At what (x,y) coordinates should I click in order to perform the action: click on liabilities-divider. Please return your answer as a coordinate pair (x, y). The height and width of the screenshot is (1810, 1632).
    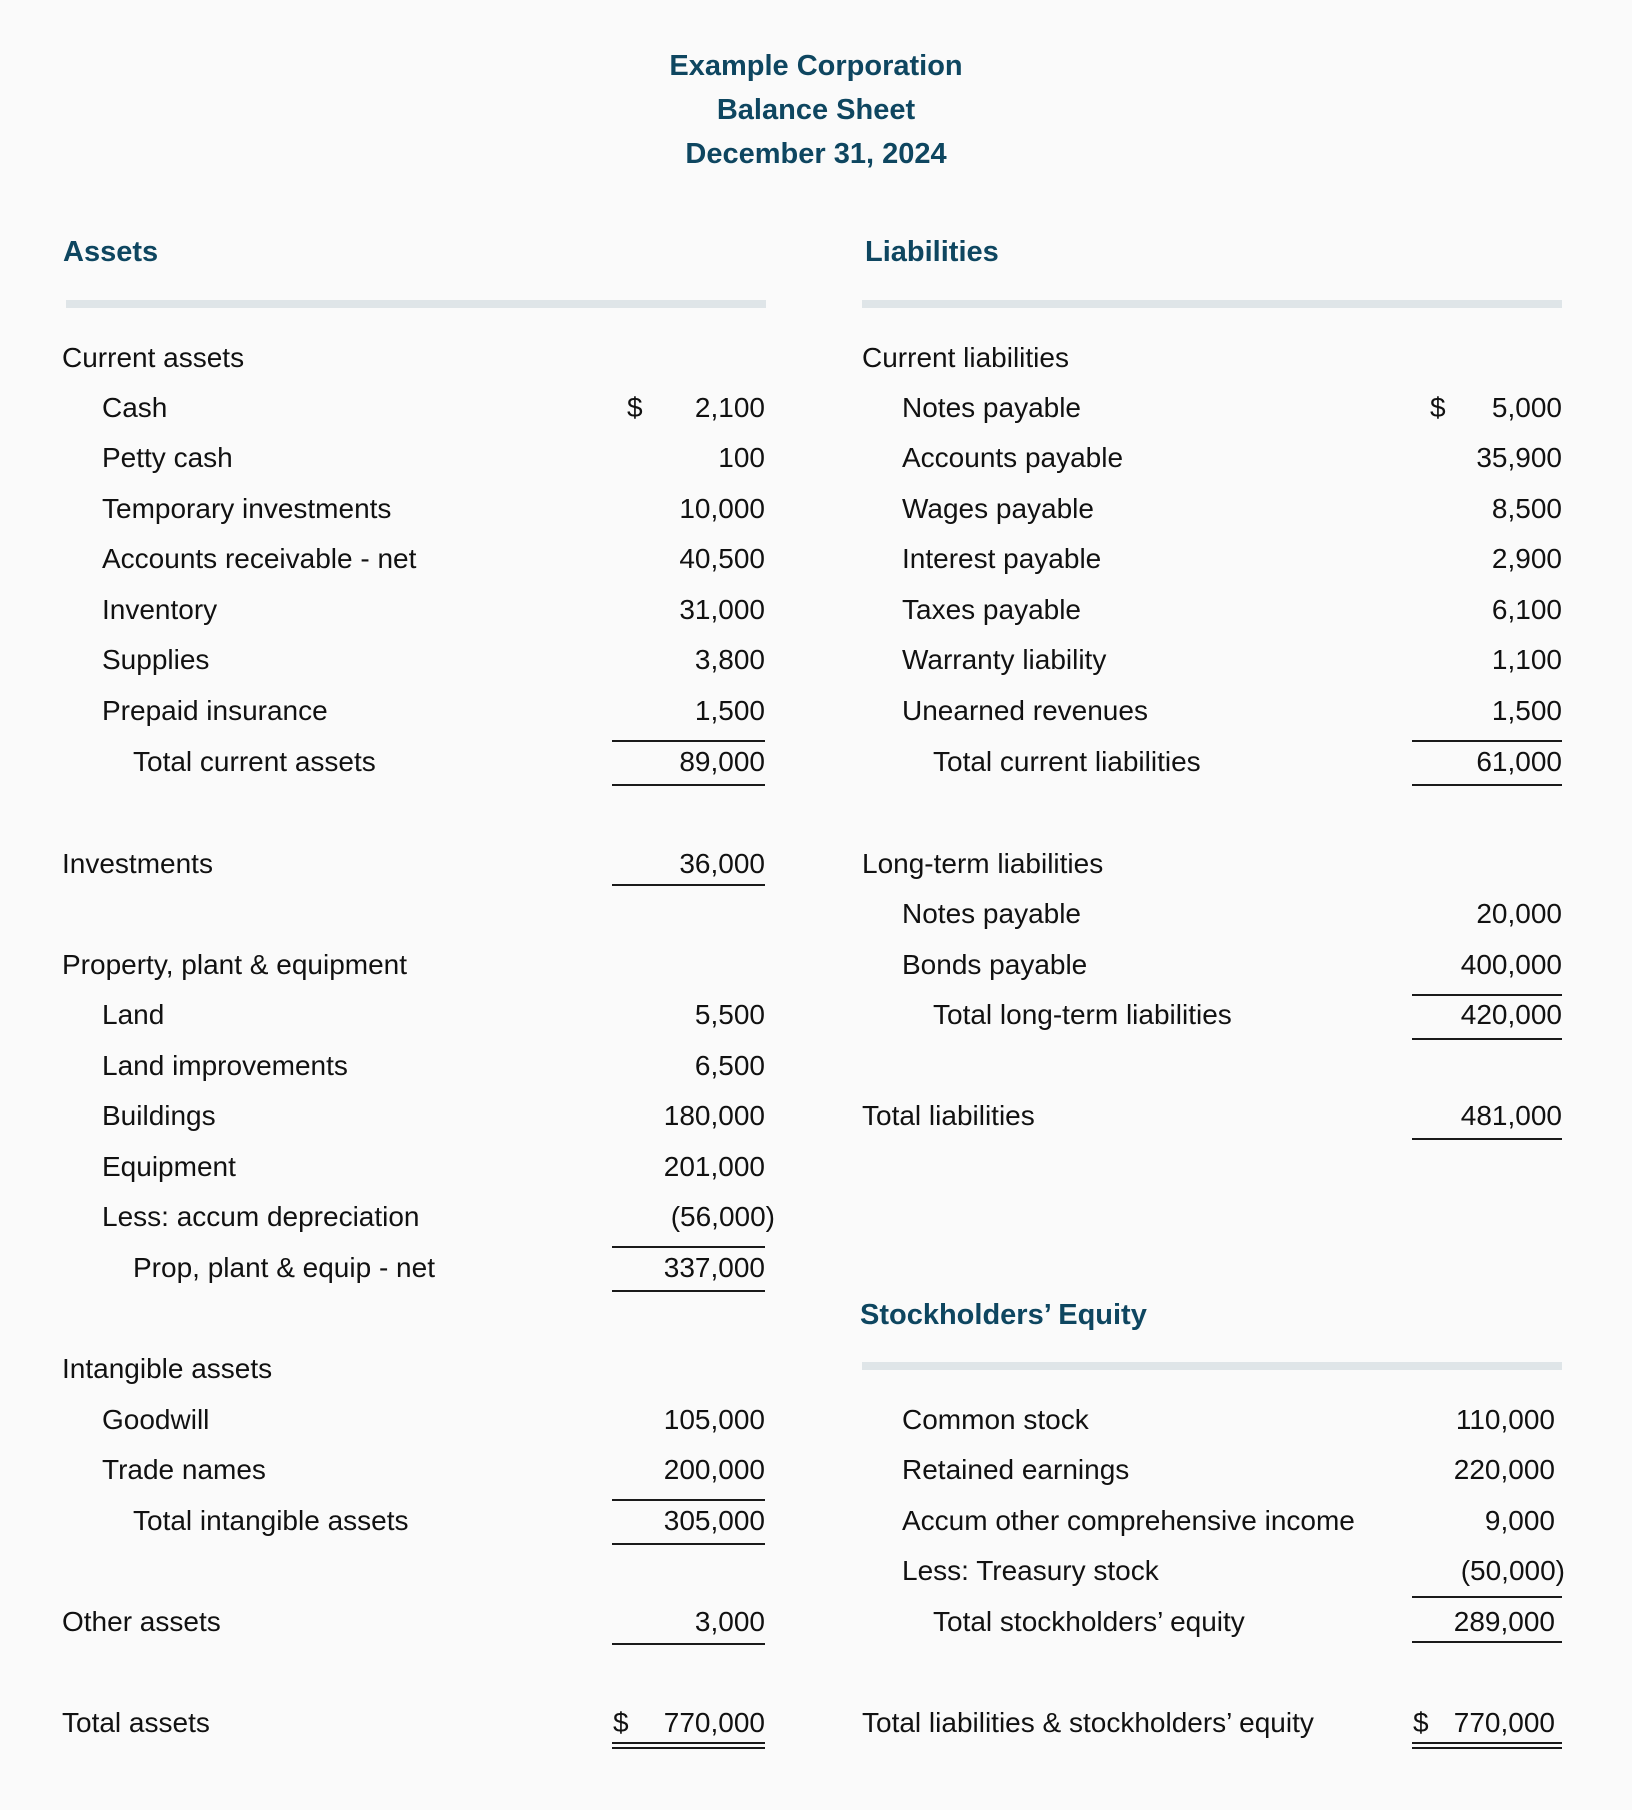
    Looking at the image, I should click on (1212, 304).